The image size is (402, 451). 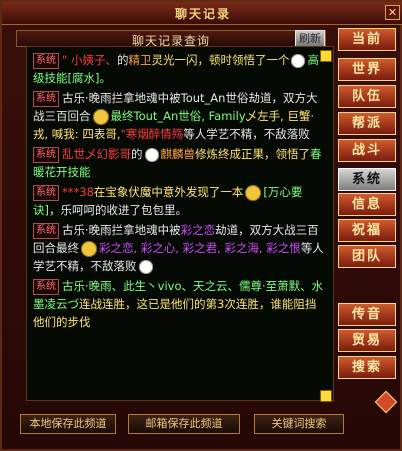 What do you see at coordinates (367, 367) in the screenshot?
I see `channel-button-12: 搜索` at bounding box center [367, 367].